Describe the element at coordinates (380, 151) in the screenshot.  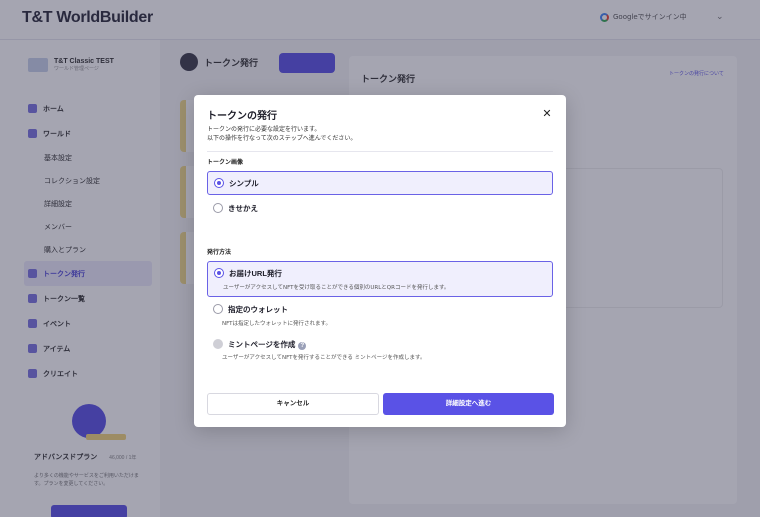
I see `divider` at that location.